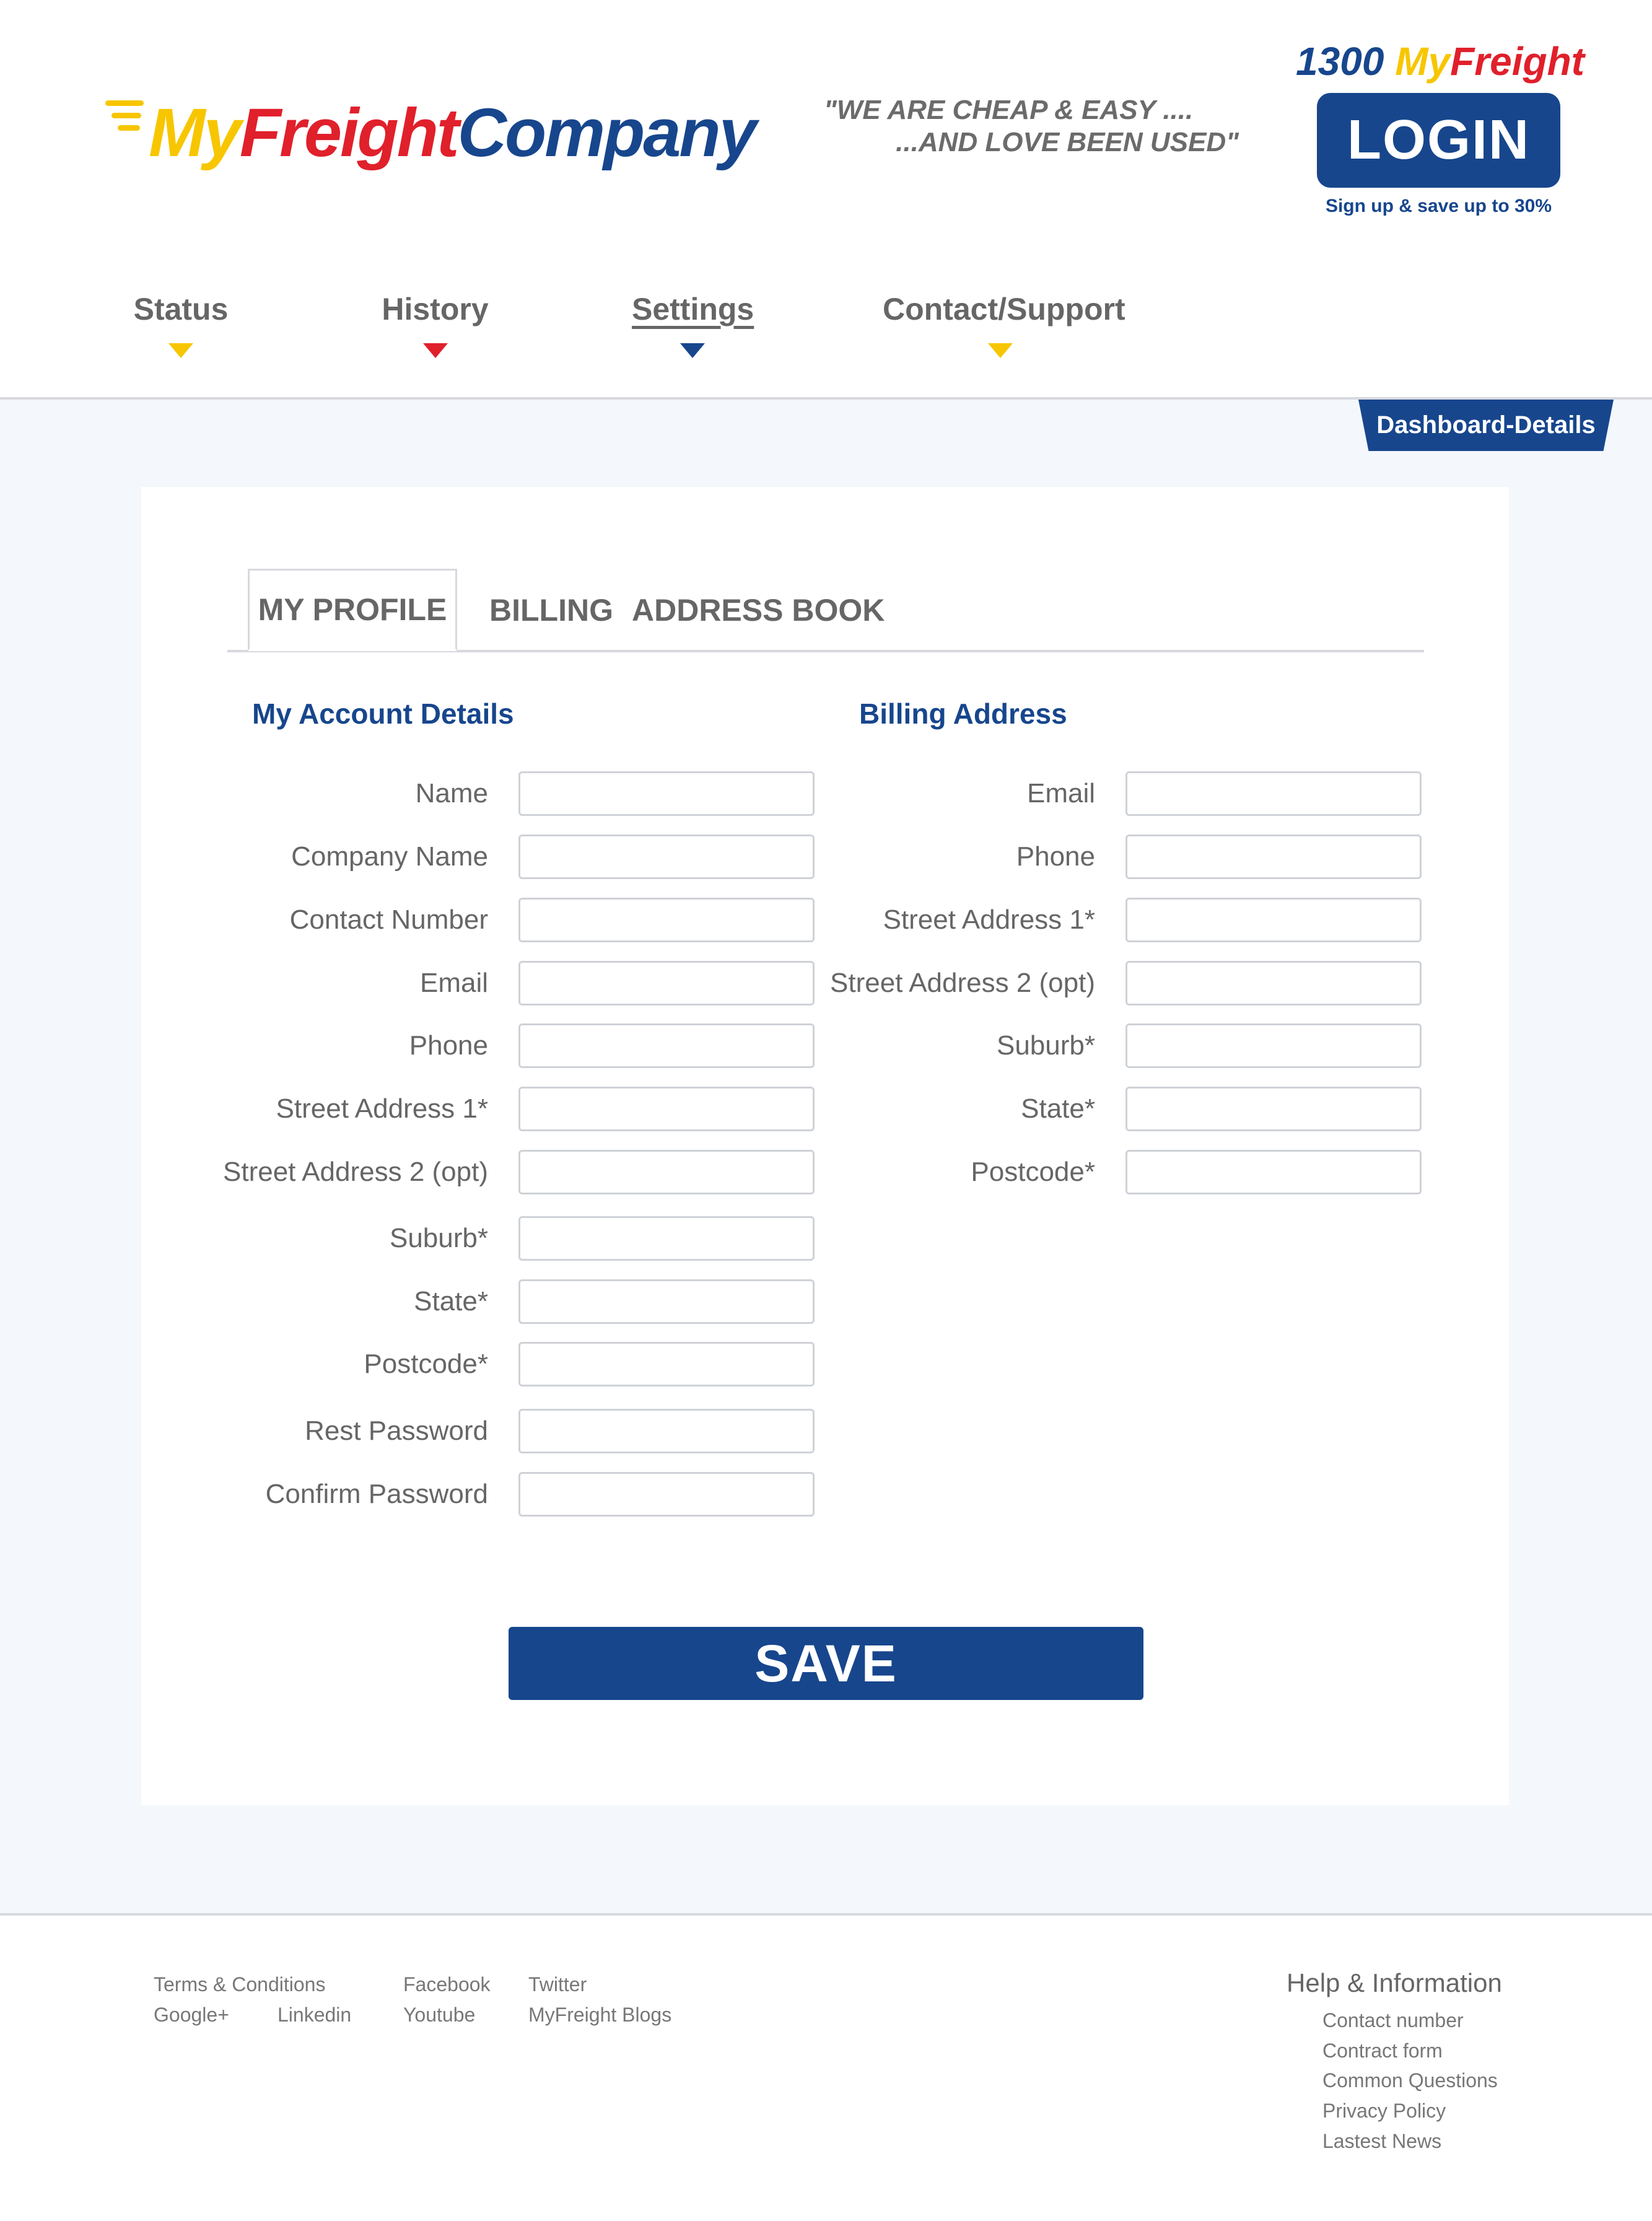  I want to click on help-privacy-policy-link: Privacy Policy, so click(1384, 2111).